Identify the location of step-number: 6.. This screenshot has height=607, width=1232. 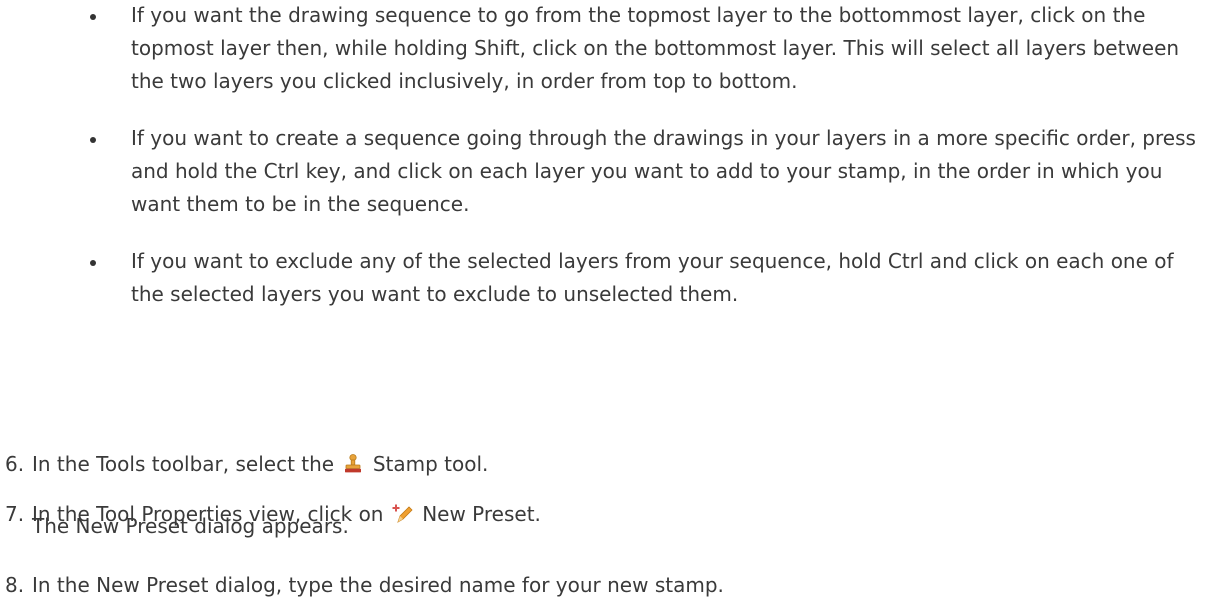
(15, 464).